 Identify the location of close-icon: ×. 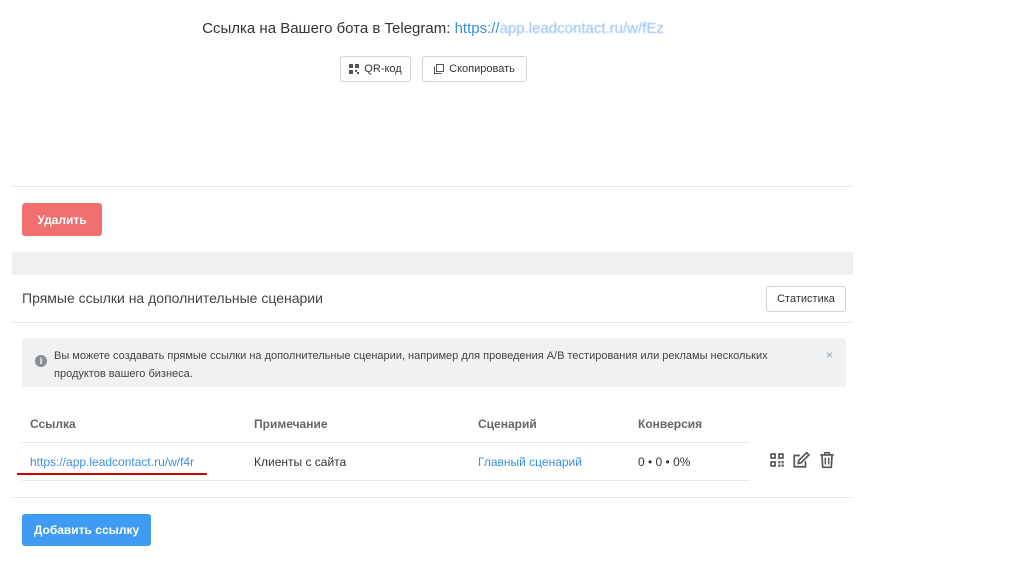
(829, 355).